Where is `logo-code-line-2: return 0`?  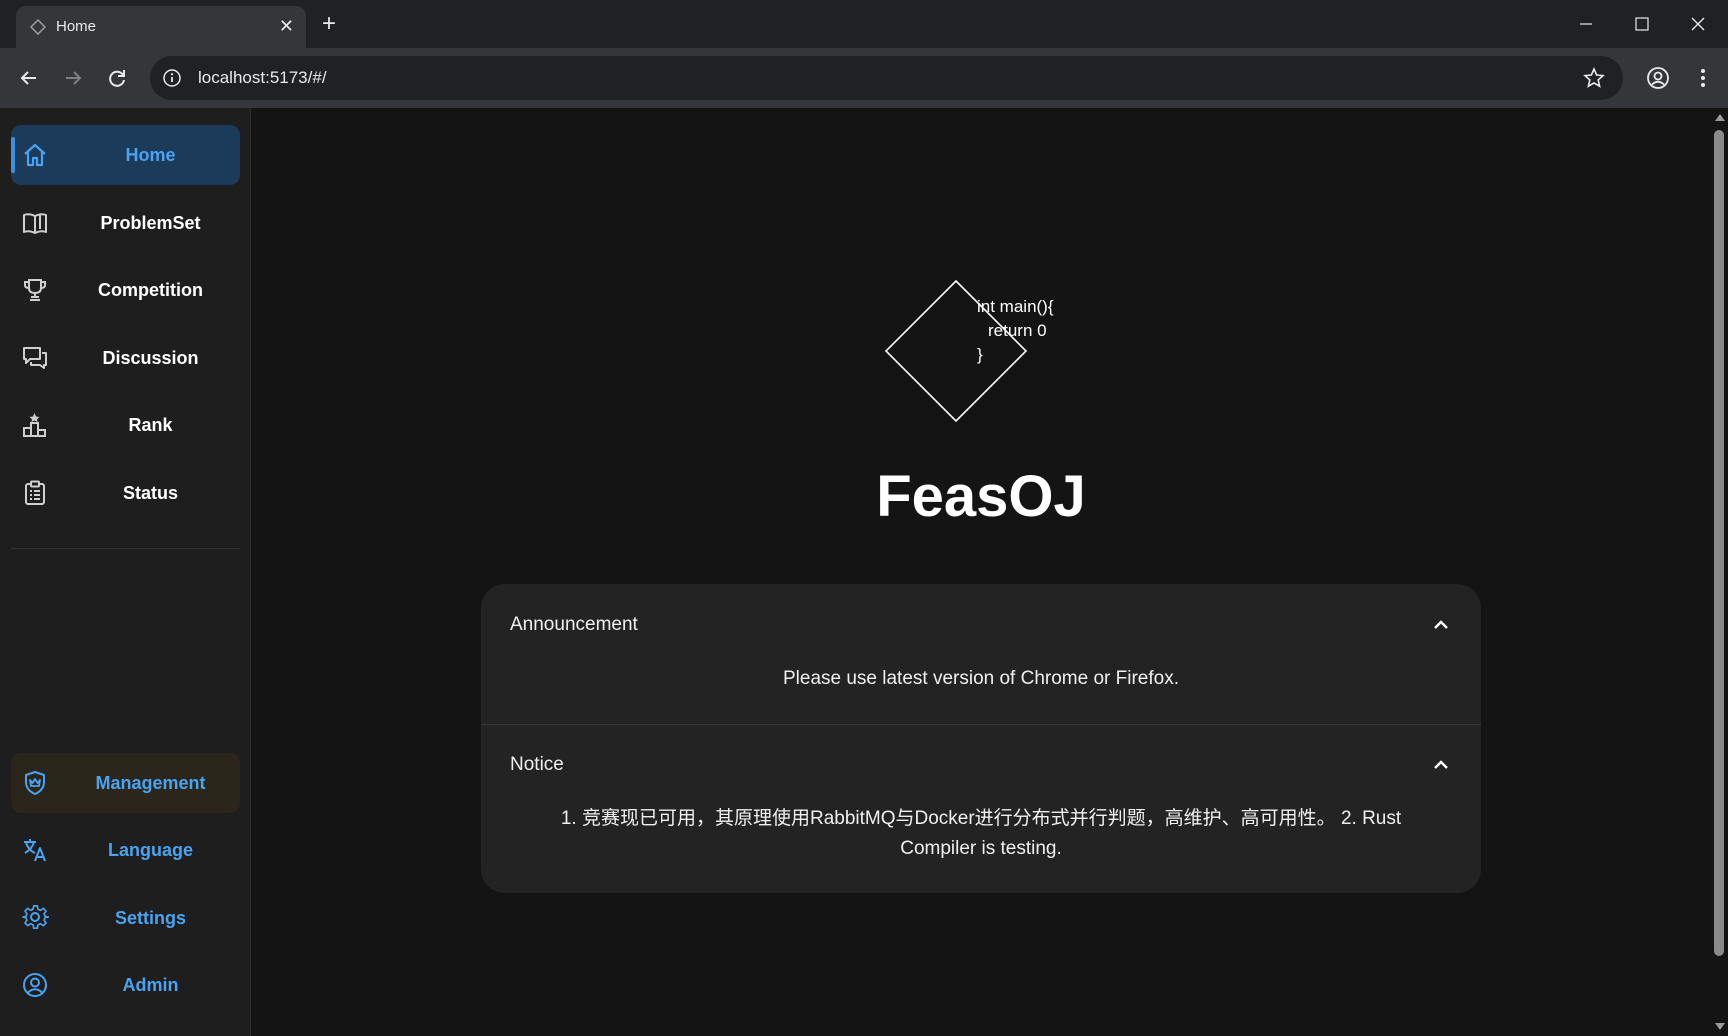
logo-code-line-2: return 0 is located at coordinates (1017, 330).